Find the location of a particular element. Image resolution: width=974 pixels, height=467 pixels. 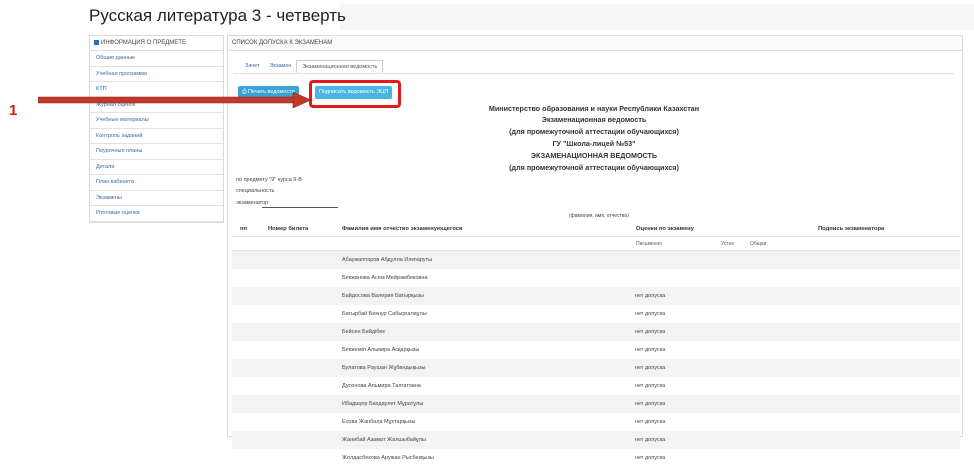

student-name: Абаужаппаров Абдулла Илкпаруты is located at coordinates (387, 260).